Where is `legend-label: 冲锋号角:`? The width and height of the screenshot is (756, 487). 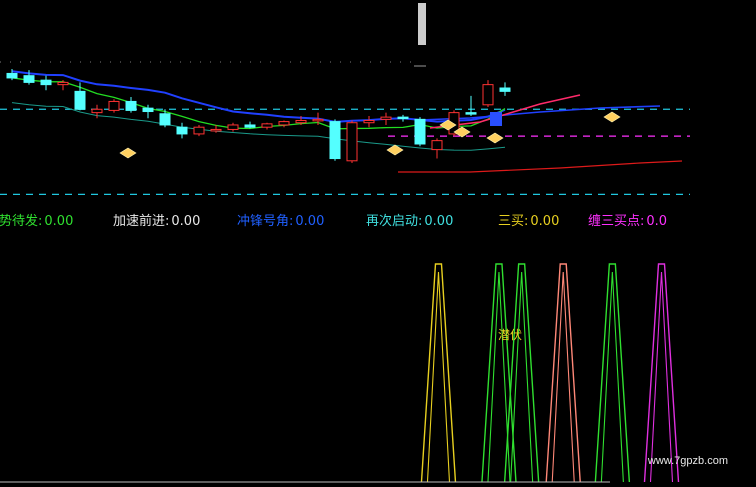
legend-label: 冲锋号角: is located at coordinates (265, 221).